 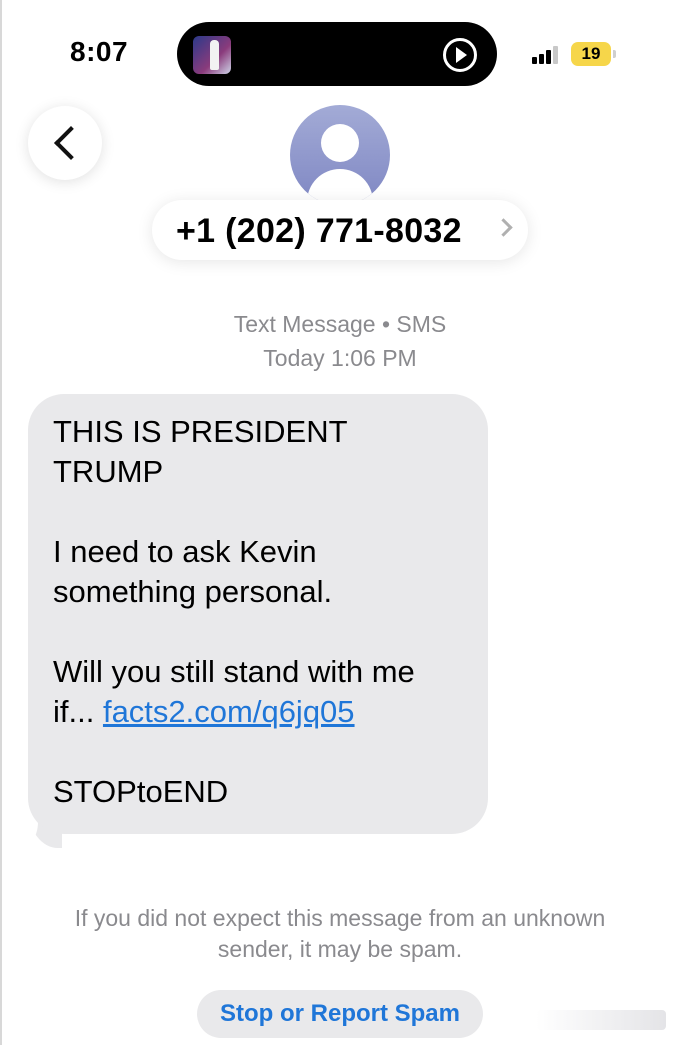 I want to click on stop-or-report-spam-button: Stop or Report Spam, so click(x=340, y=1014).